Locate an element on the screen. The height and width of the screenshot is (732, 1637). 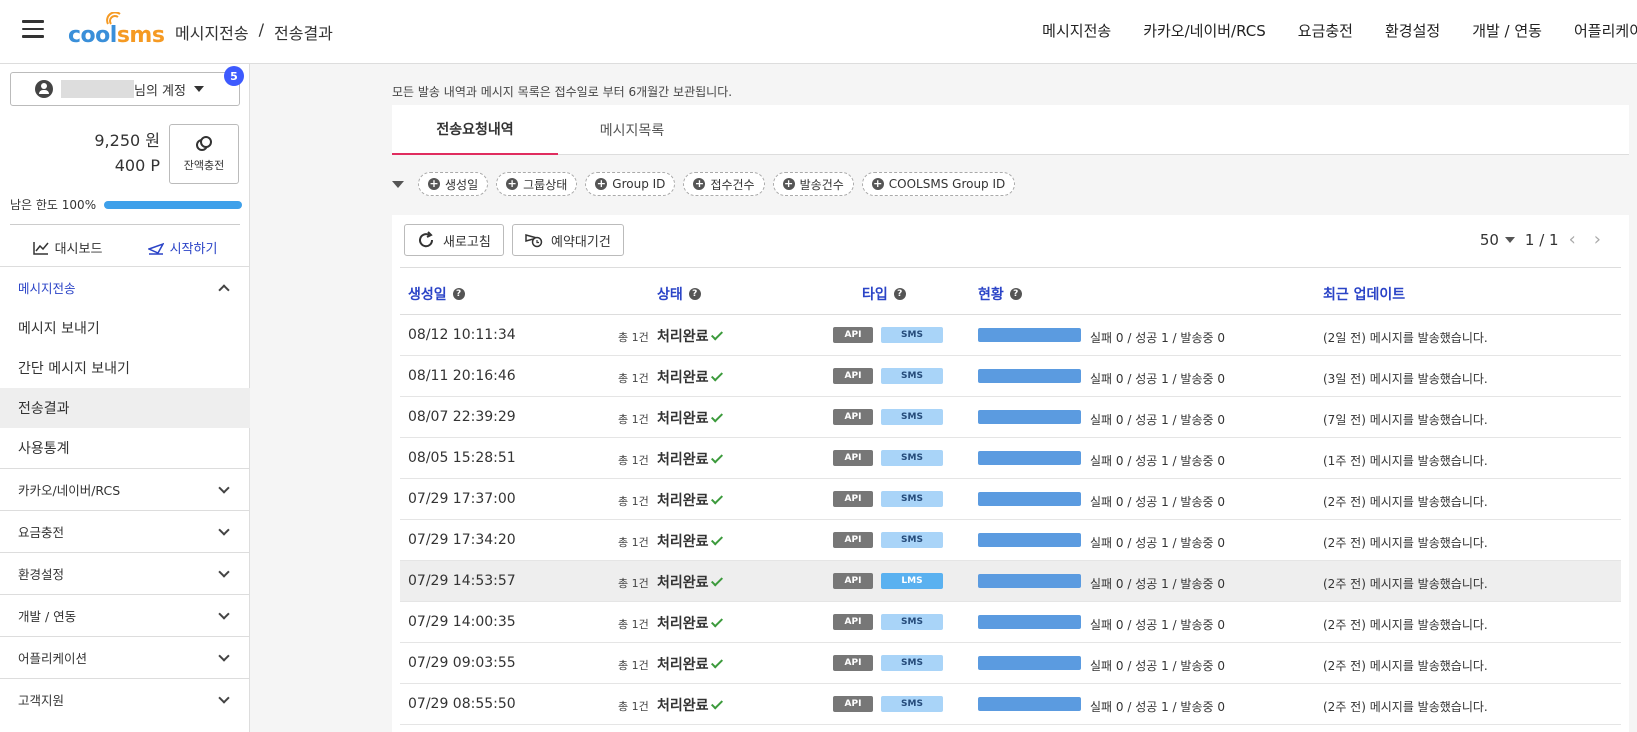
filter-chip-received: + 접수건수 is located at coordinates (724, 184).